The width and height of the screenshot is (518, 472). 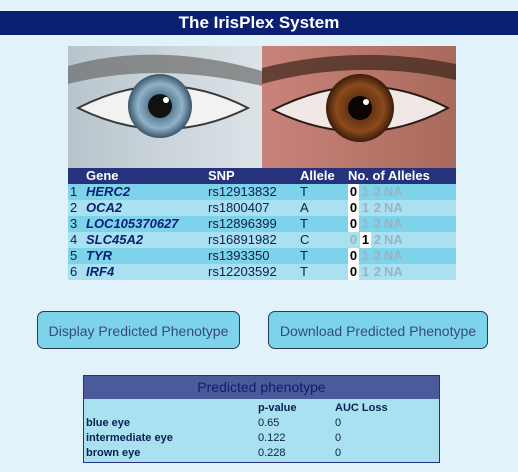 What do you see at coordinates (261, 387) in the screenshot?
I see `phenotype-panel-title: Predicted phenotype` at bounding box center [261, 387].